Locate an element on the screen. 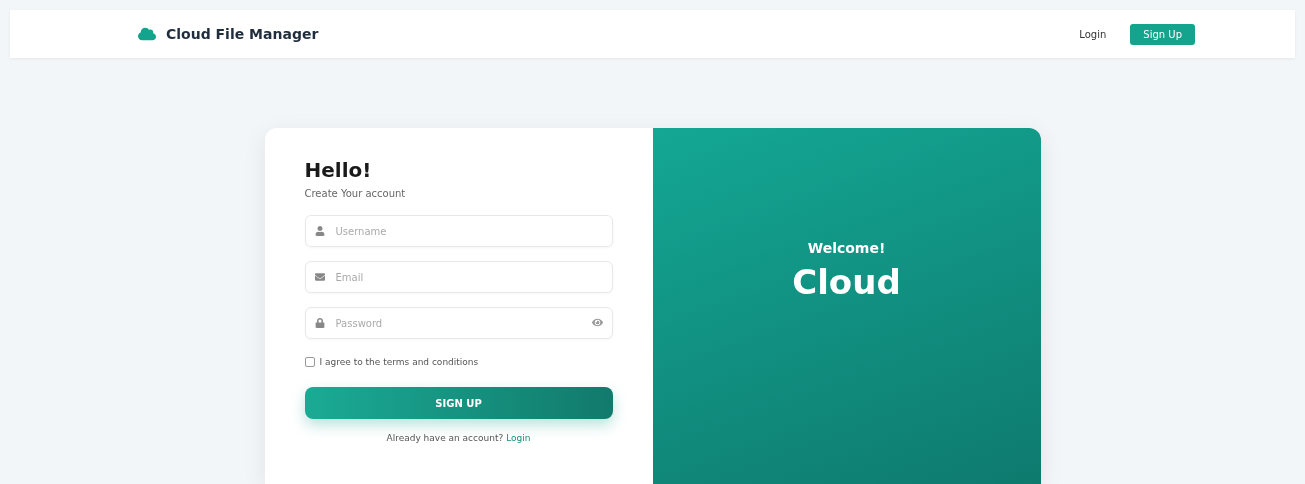  password-field: Password is located at coordinates (458, 323).